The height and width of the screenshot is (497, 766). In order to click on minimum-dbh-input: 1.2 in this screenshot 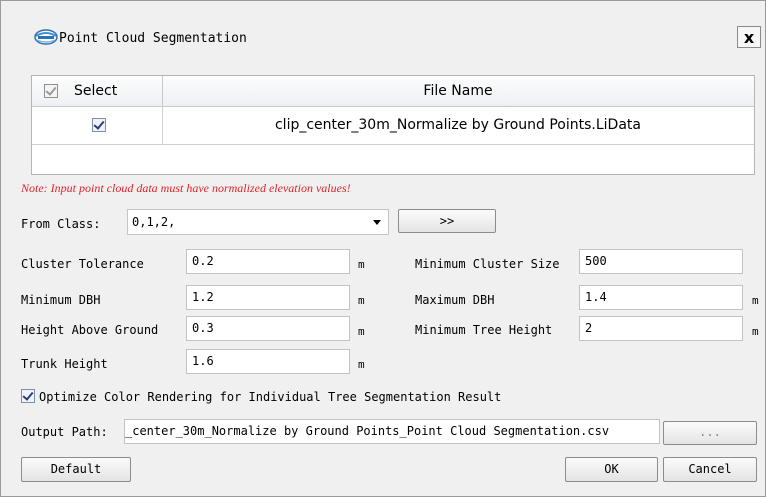, I will do `click(268, 297)`.